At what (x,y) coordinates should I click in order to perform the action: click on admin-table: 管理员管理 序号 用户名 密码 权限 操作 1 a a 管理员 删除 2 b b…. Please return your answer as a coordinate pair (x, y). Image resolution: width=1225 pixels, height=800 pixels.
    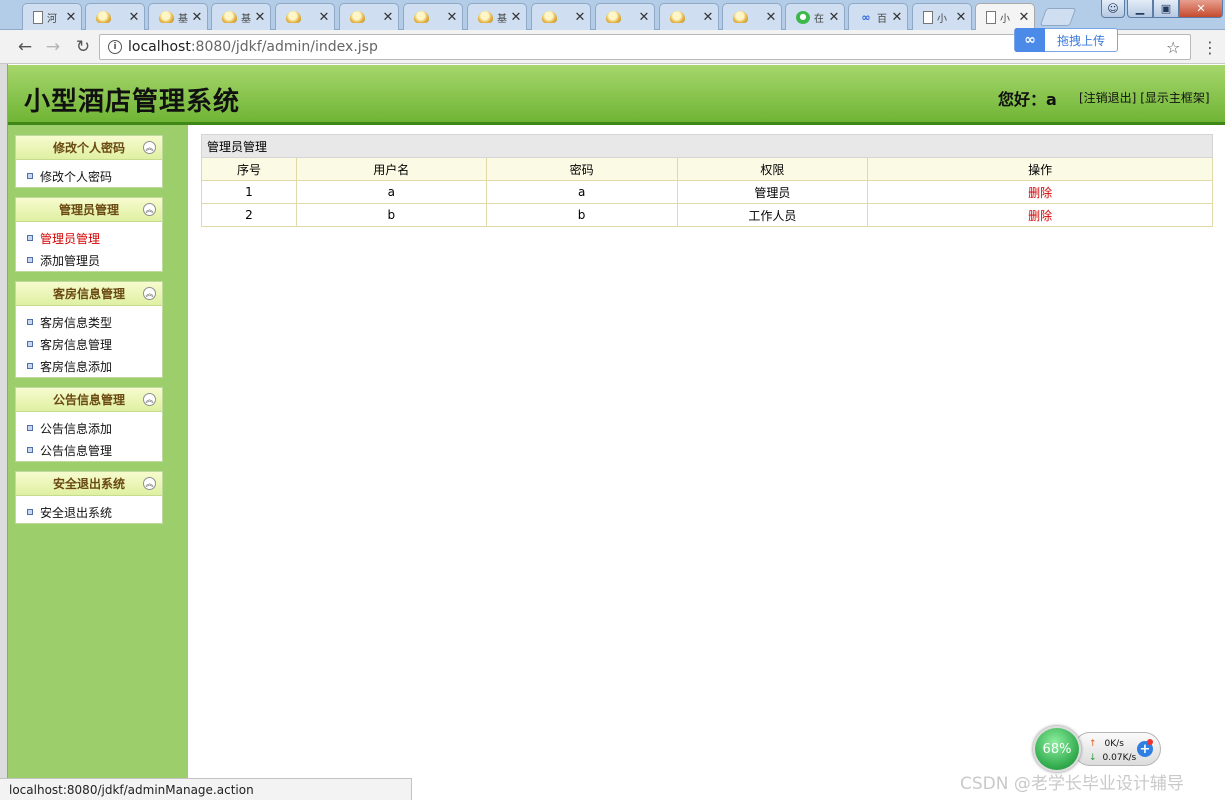
    Looking at the image, I should click on (707, 180).